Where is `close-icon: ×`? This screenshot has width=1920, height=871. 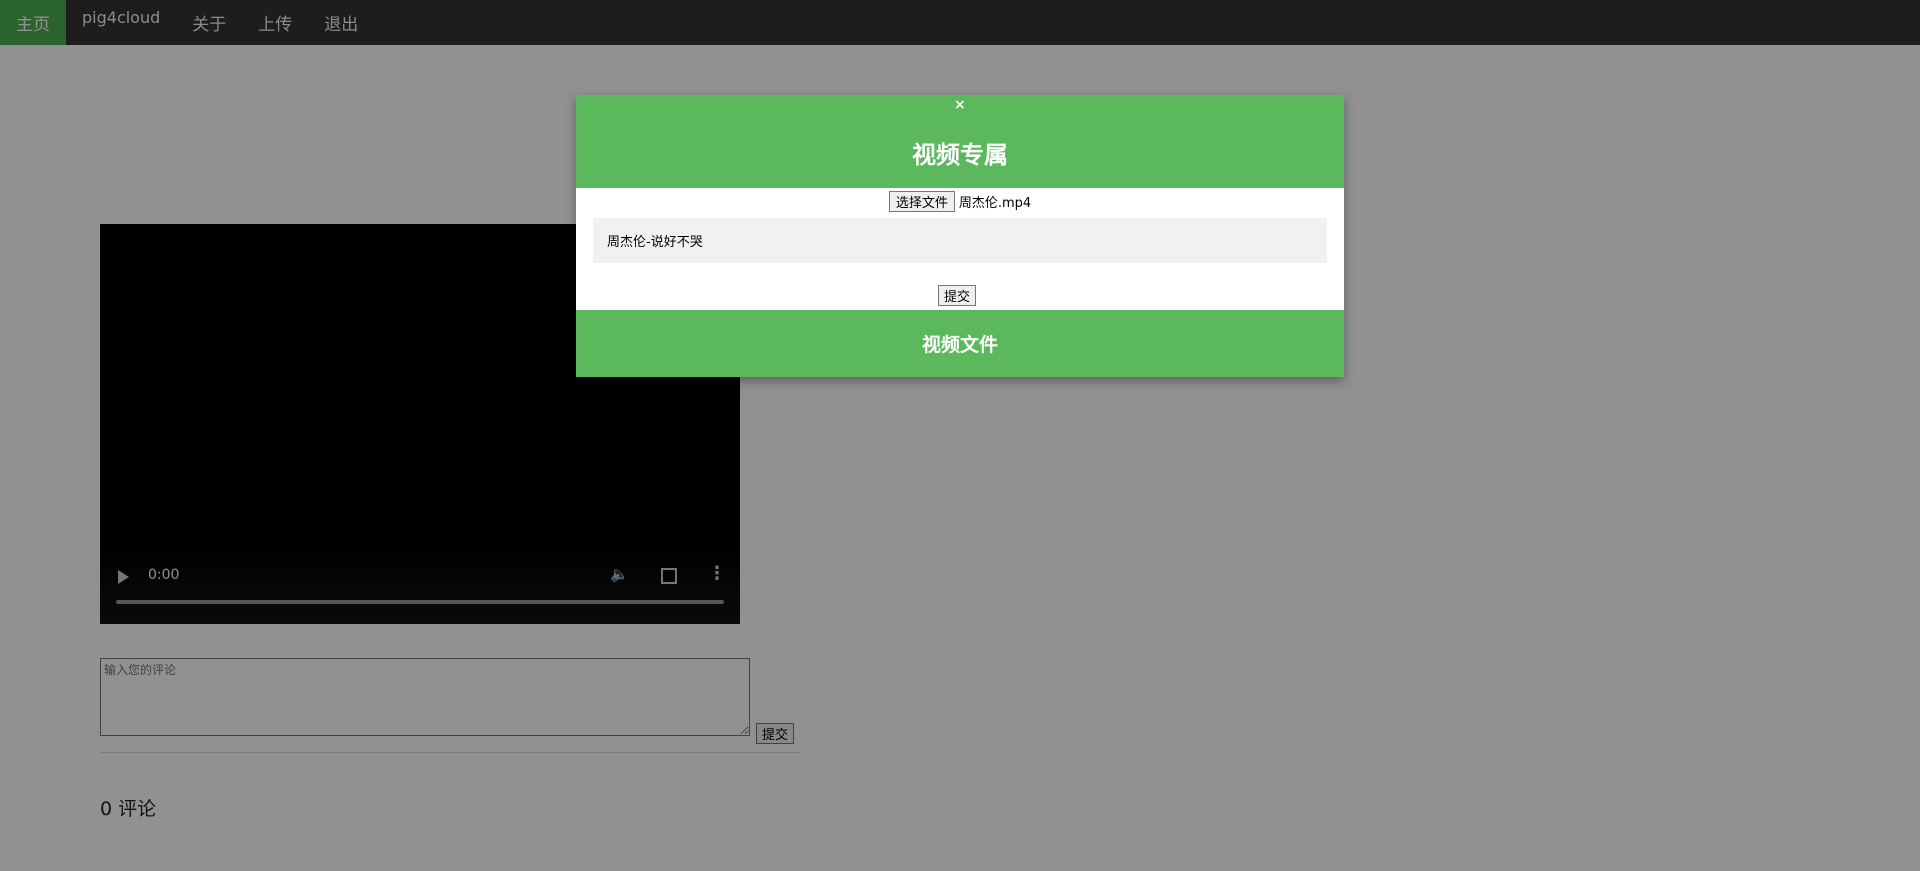 close-icon: × is located at coordinates (960, 105).